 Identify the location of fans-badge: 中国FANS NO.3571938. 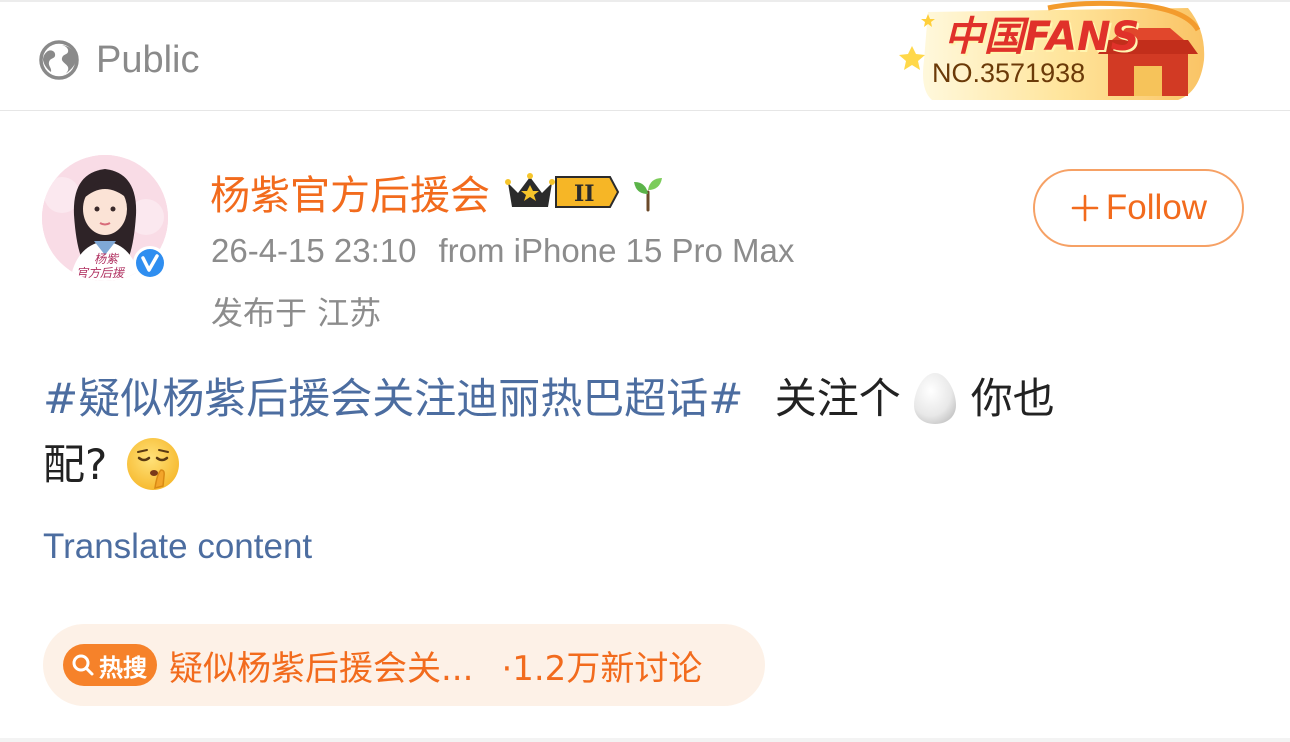
(1054, 52).